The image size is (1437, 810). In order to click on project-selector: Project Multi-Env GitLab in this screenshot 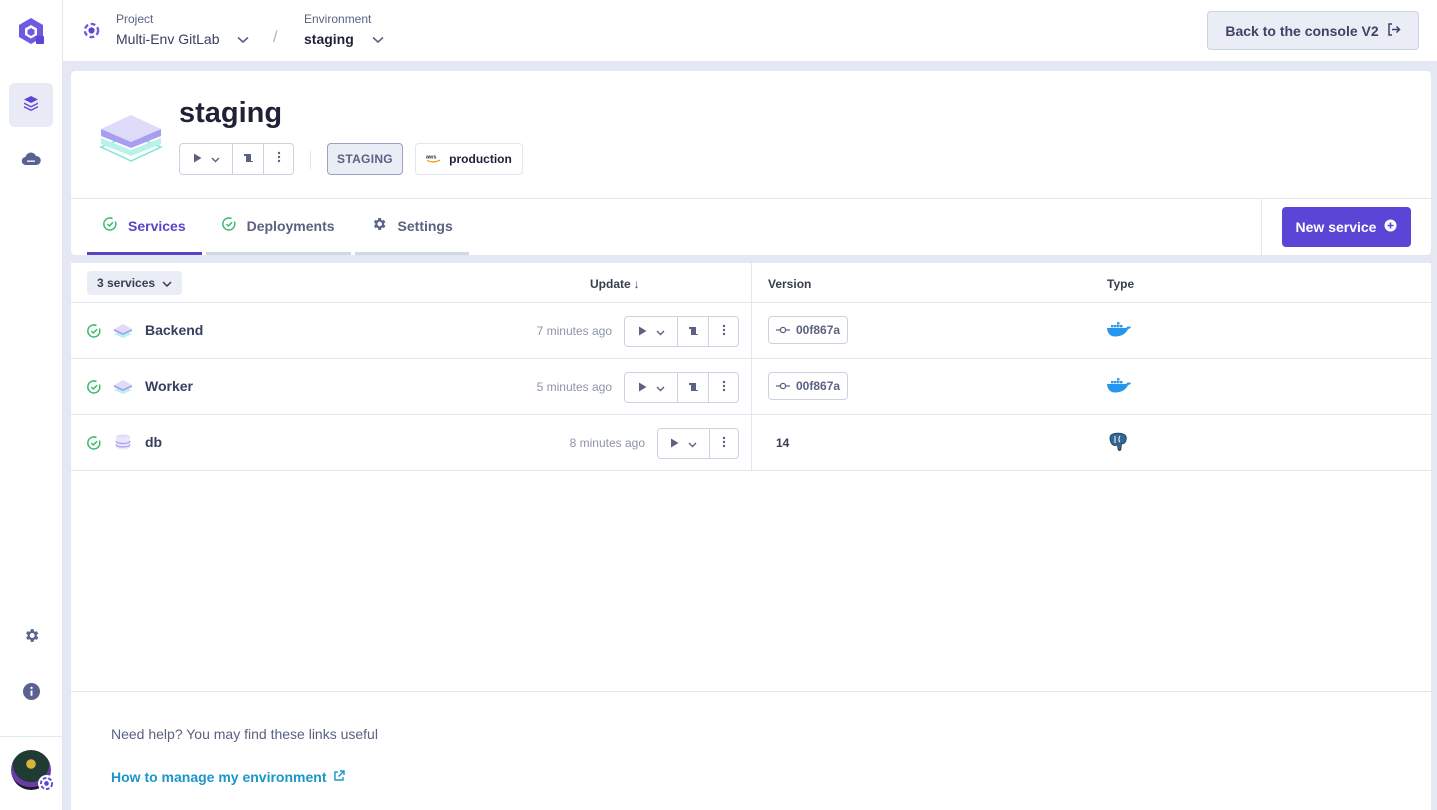, I will do `click(183, 30)`.